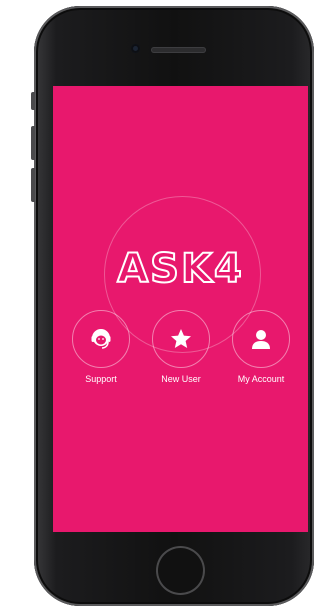 The width and height of the screenshot is (320, 609). I want to click on support-button, so click(101, 339).